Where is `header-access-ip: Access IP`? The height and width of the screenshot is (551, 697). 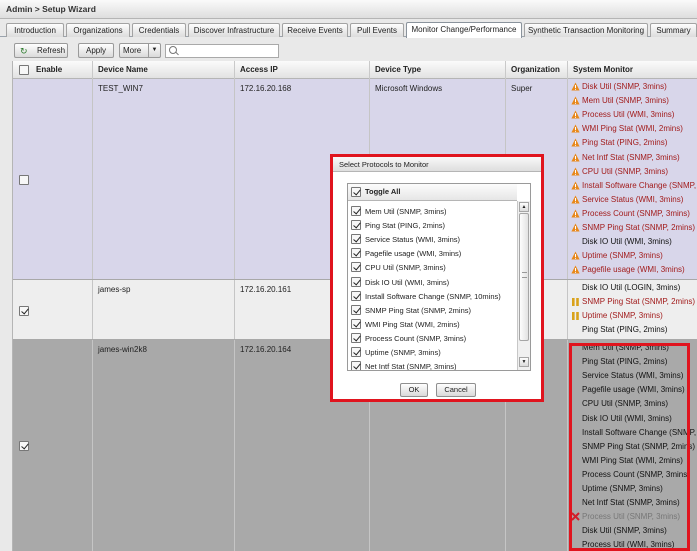
header-access-ip: Access IP is located at coordinates (302, 70).